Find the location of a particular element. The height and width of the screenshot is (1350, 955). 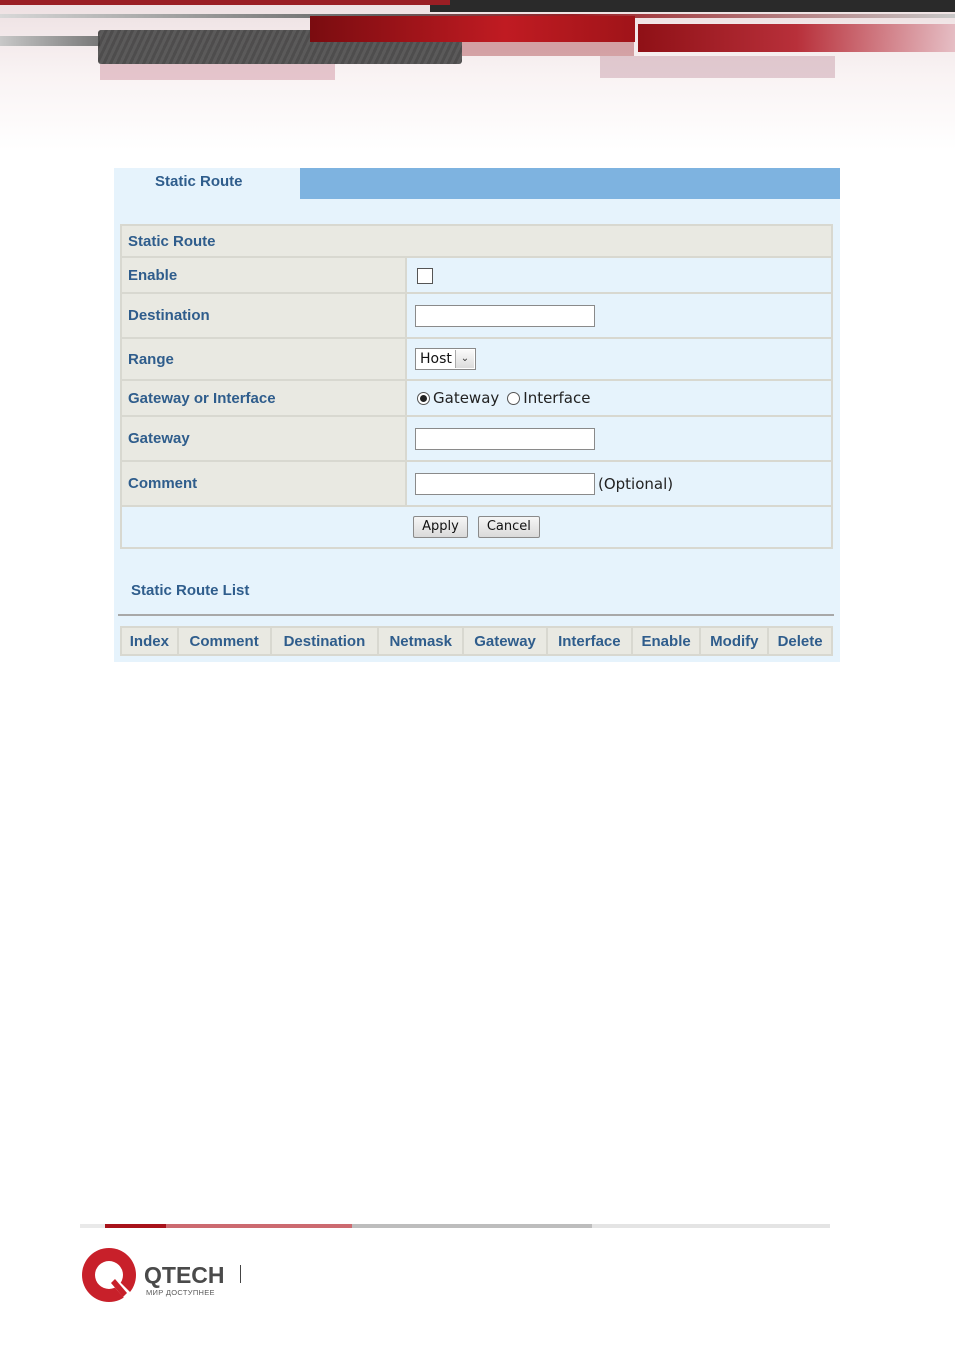

range-select-value: Host is located at coordinates (436, 359).